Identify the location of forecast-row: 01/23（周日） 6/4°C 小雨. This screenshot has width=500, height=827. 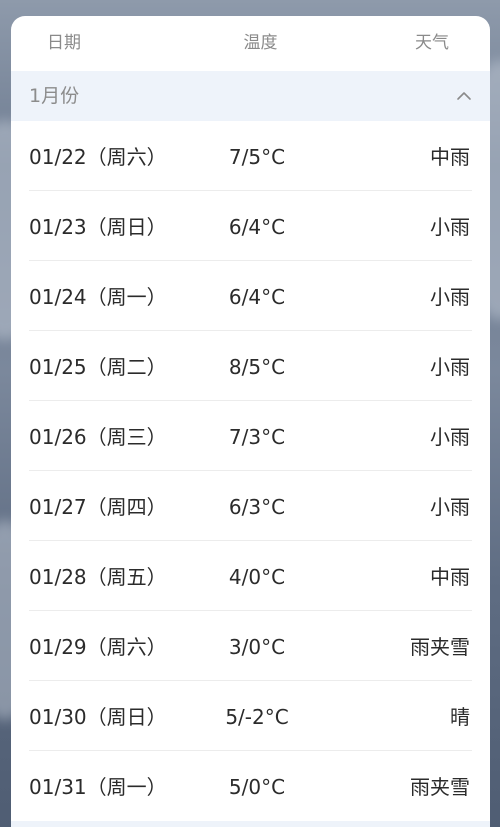
(250, 226).